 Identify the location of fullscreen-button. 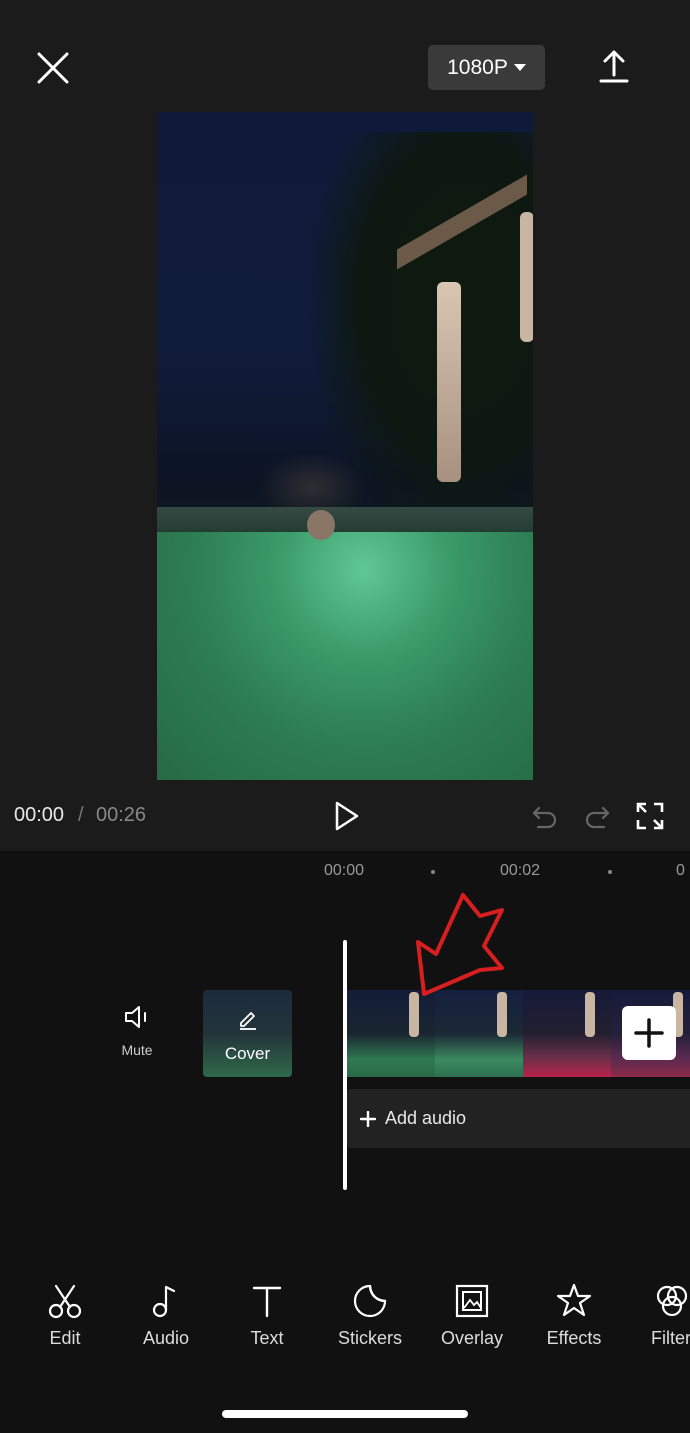
(650, 816).